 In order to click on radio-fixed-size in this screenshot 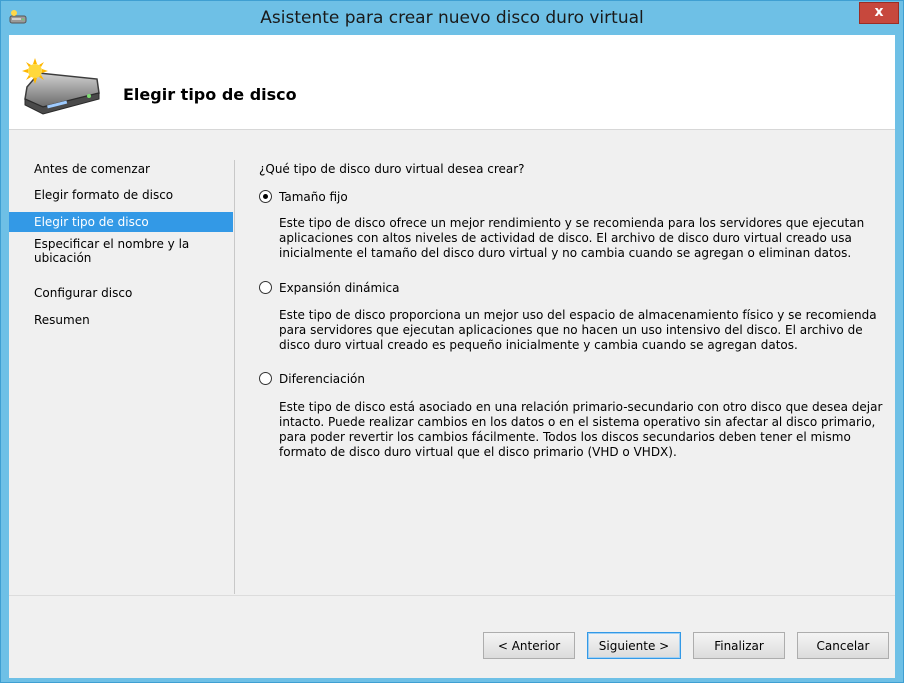, I will do `click(265, 196)`.